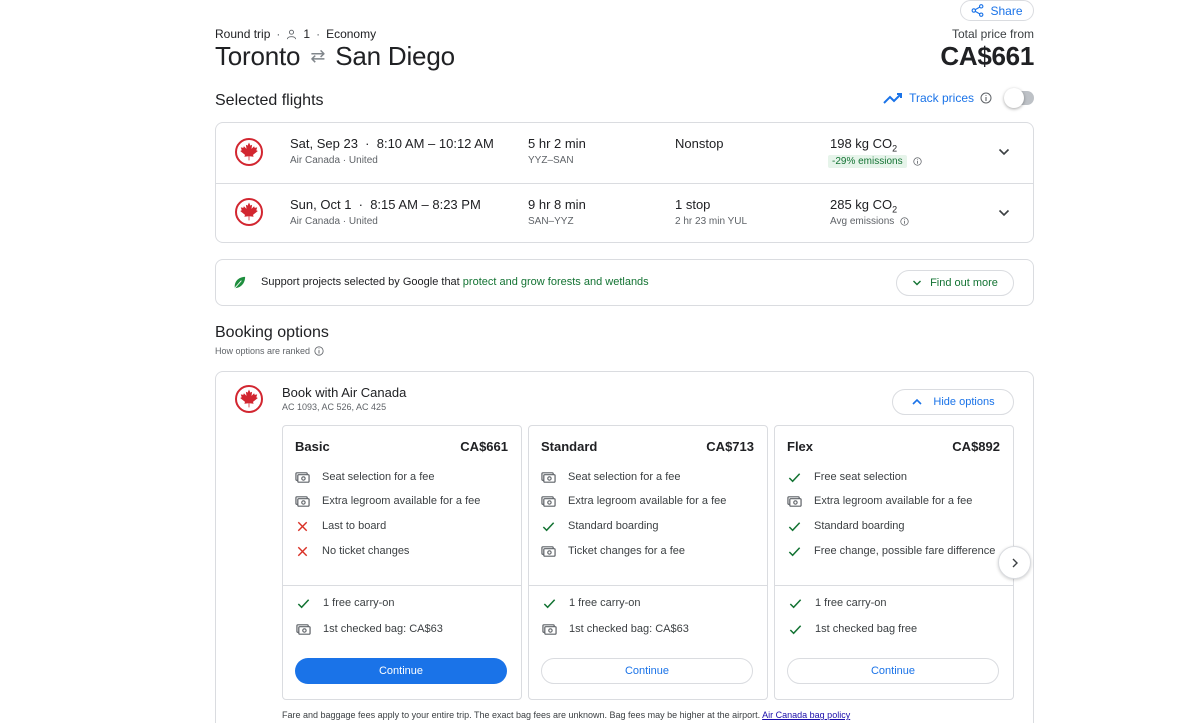  What do you see at coordinates (269, 351) in the screenshot?
I see `how-ranked-link: How options are ranked` at bounding box center [269, 351].